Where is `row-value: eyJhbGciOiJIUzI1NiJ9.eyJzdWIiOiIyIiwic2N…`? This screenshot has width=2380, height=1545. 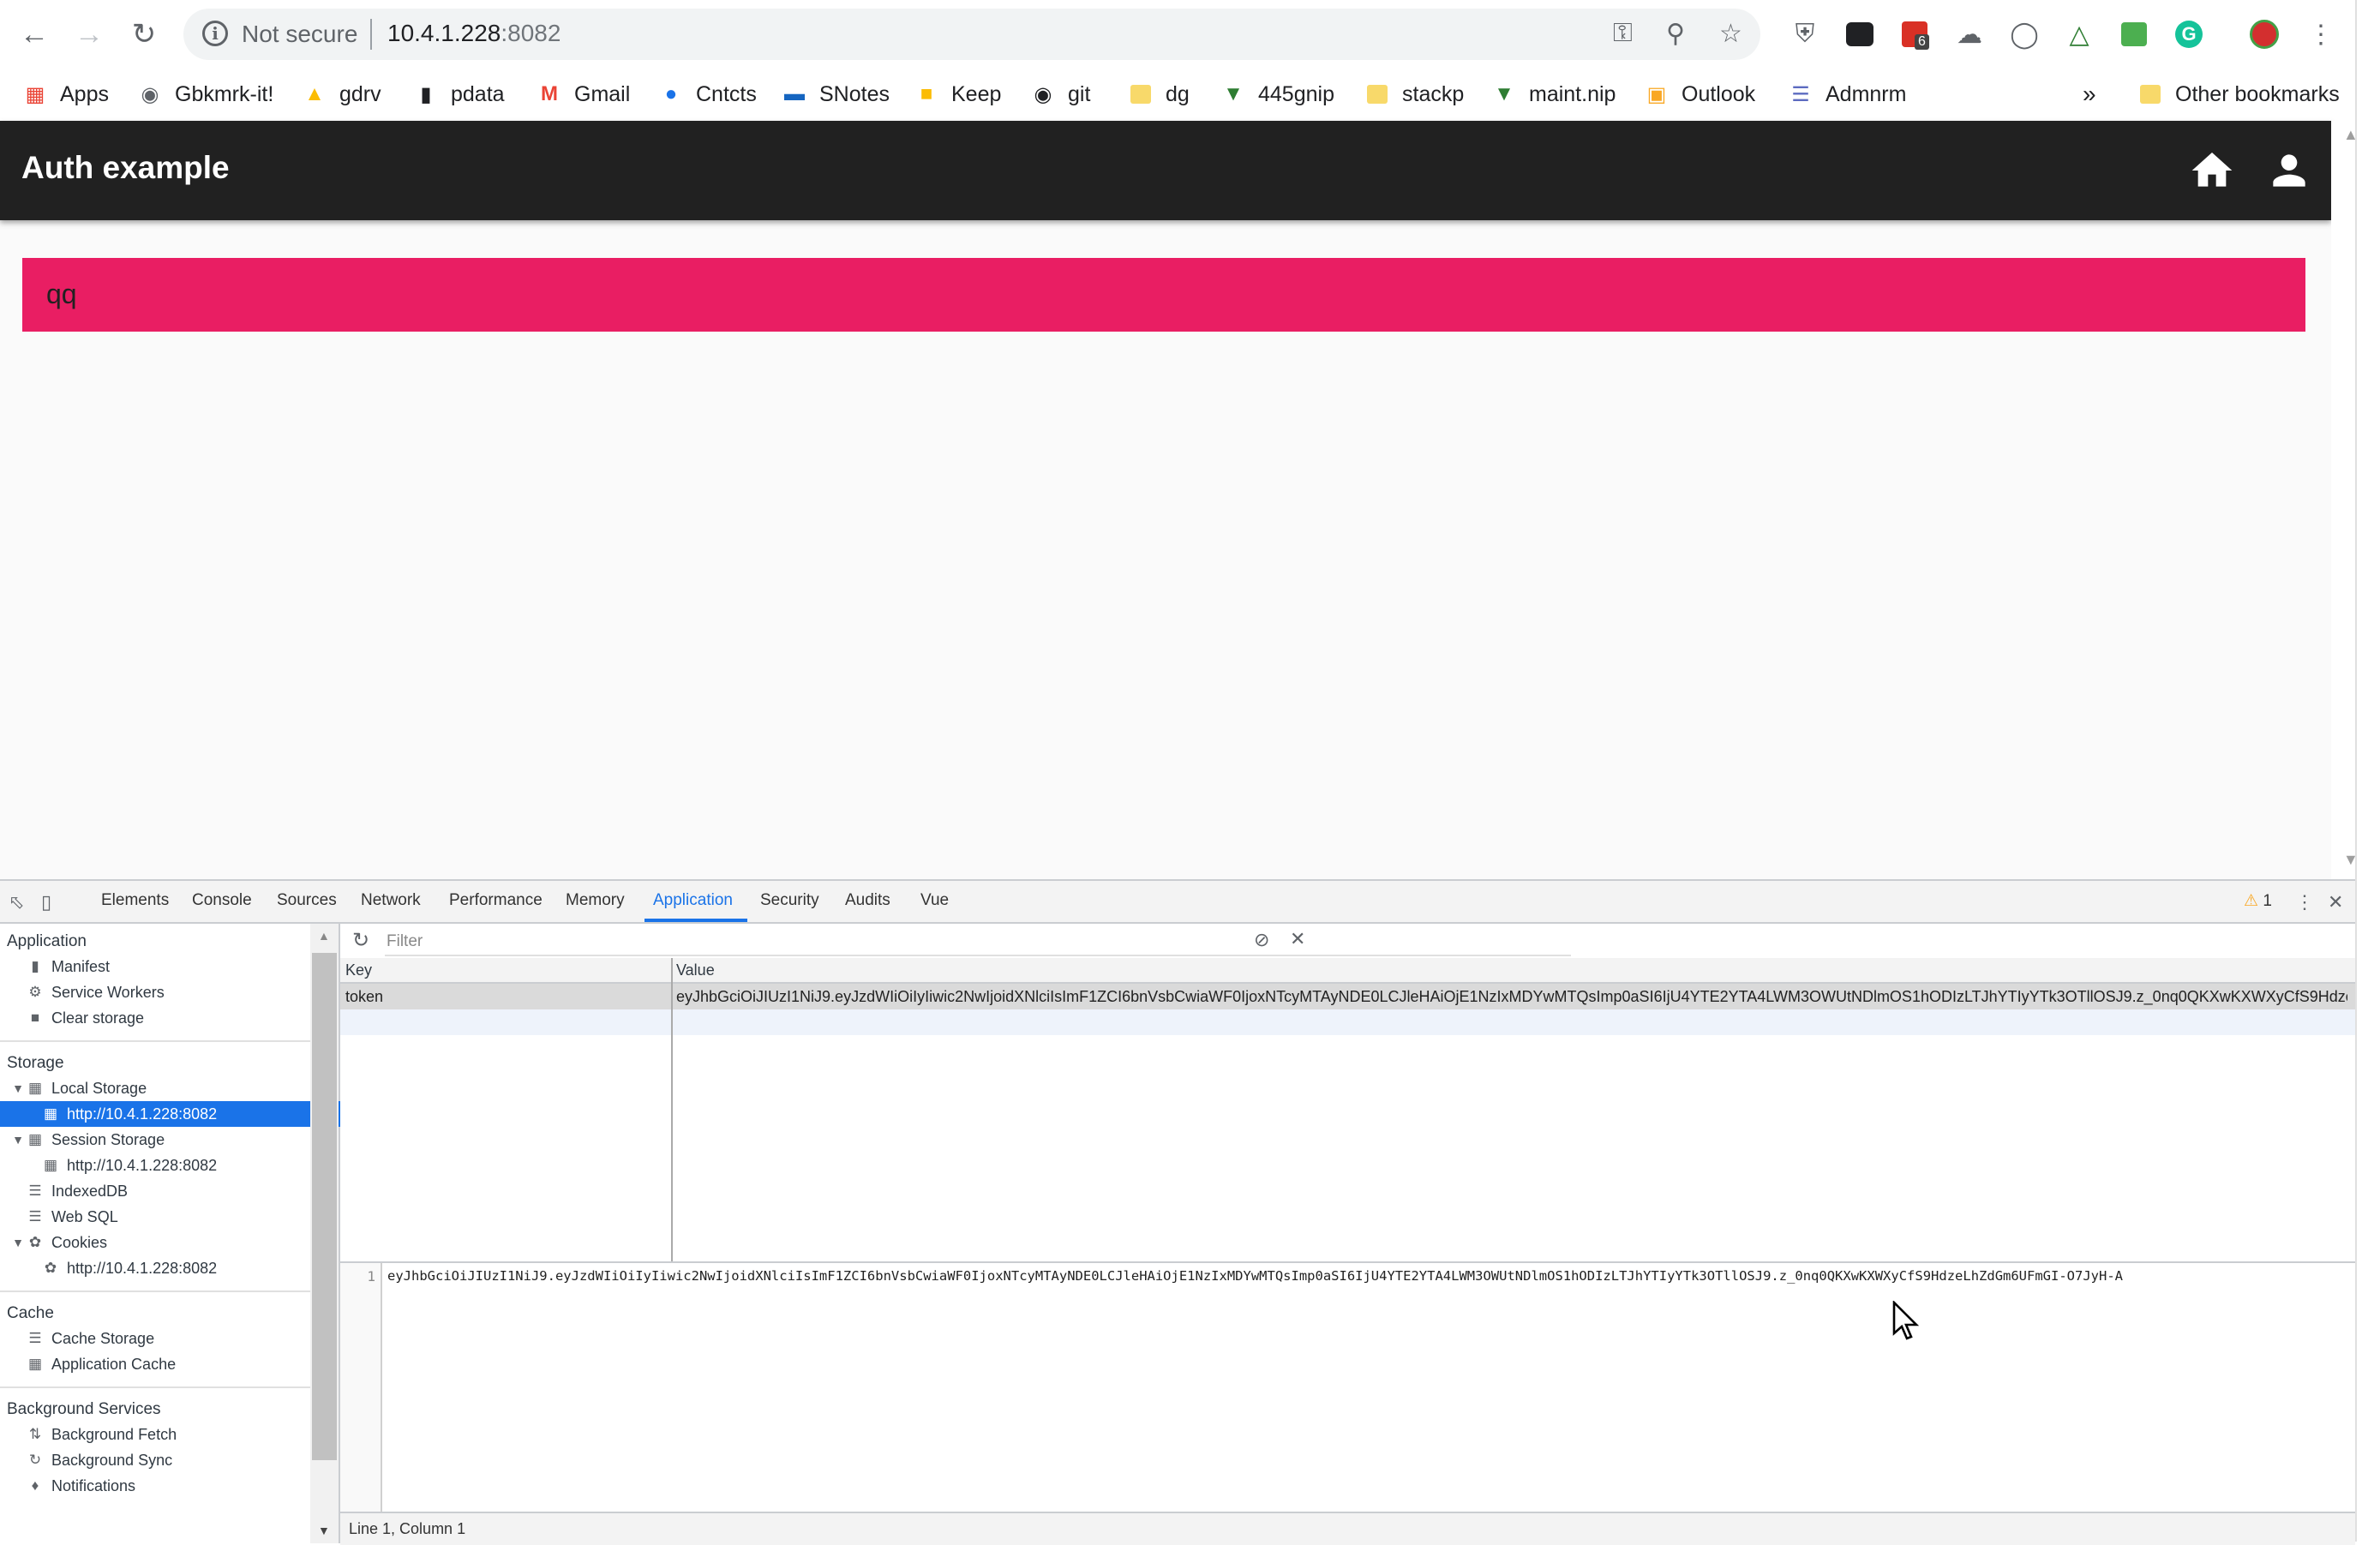 row-value: eyJhbGciOiJIUzI1NiJ9.eyJzdWIiOiIyIiwic2N… is located at coordinates (1512, 997).